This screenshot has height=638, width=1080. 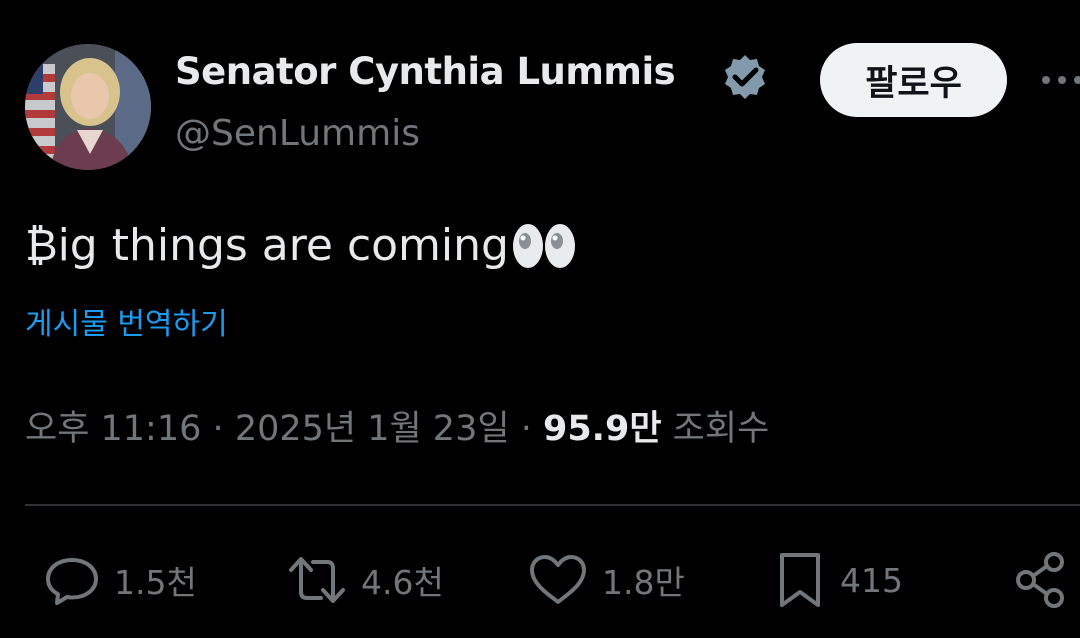 What do you see at coordinates (267, 245) in the screenshot?
I see `tweet-body: ₿ig things are coming` at bounding box center [267, 245].